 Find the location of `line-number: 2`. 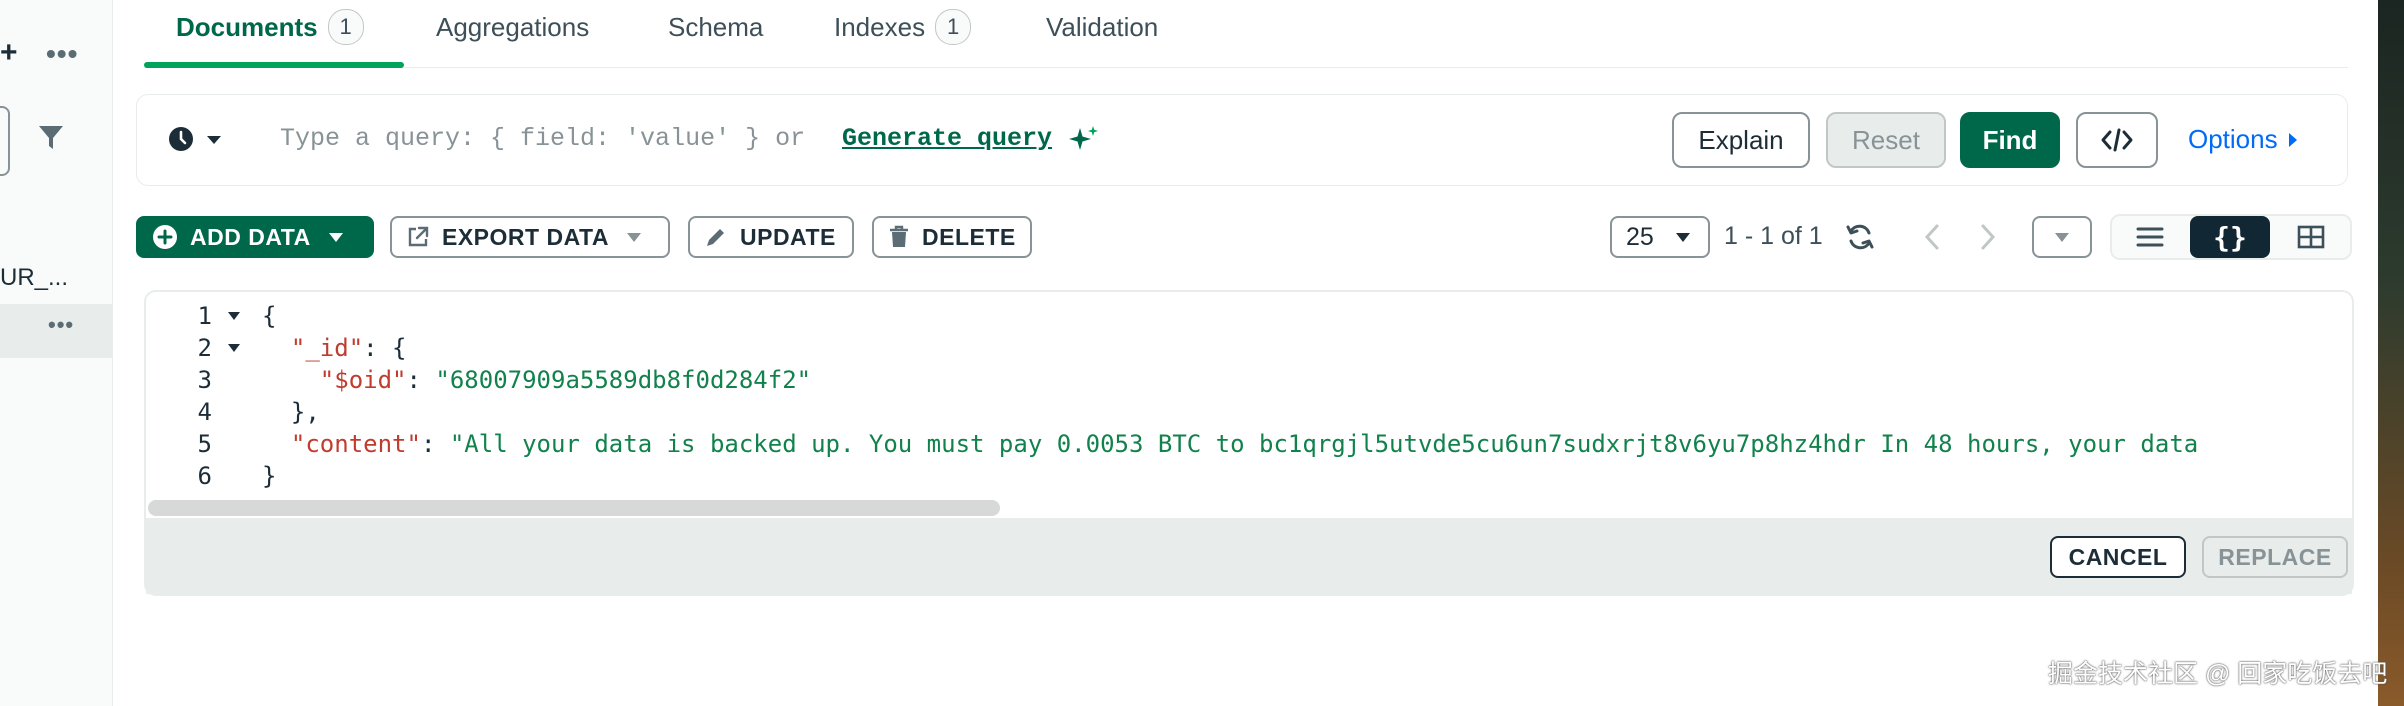

line-number: 2 is located at coordinates (204, 348).